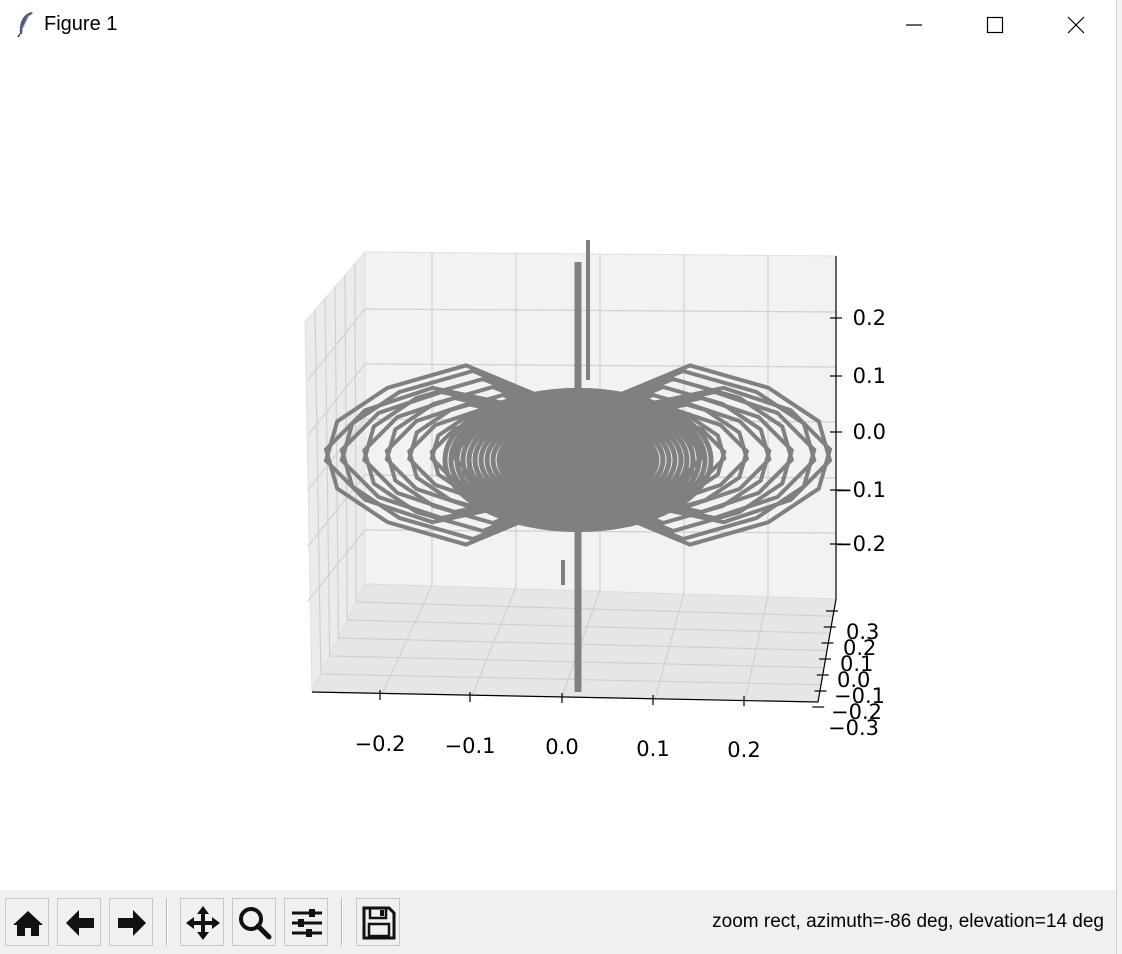 This screenshot has height=954, width=1122. I want to click on maximize-icon, so click(995, 25).